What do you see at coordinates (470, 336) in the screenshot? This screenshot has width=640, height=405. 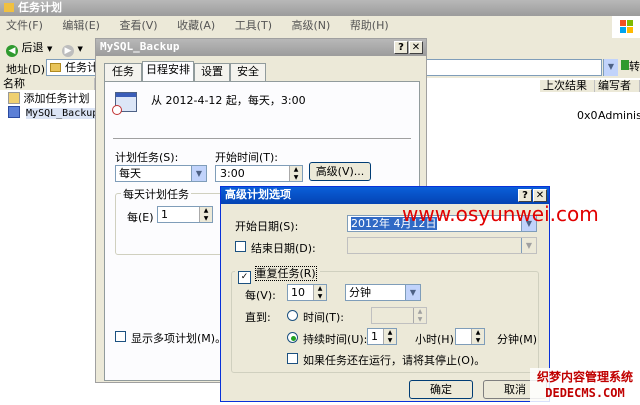 I see `duration-minutes-input: ▲ ▼` at bounding box center [470, 336].